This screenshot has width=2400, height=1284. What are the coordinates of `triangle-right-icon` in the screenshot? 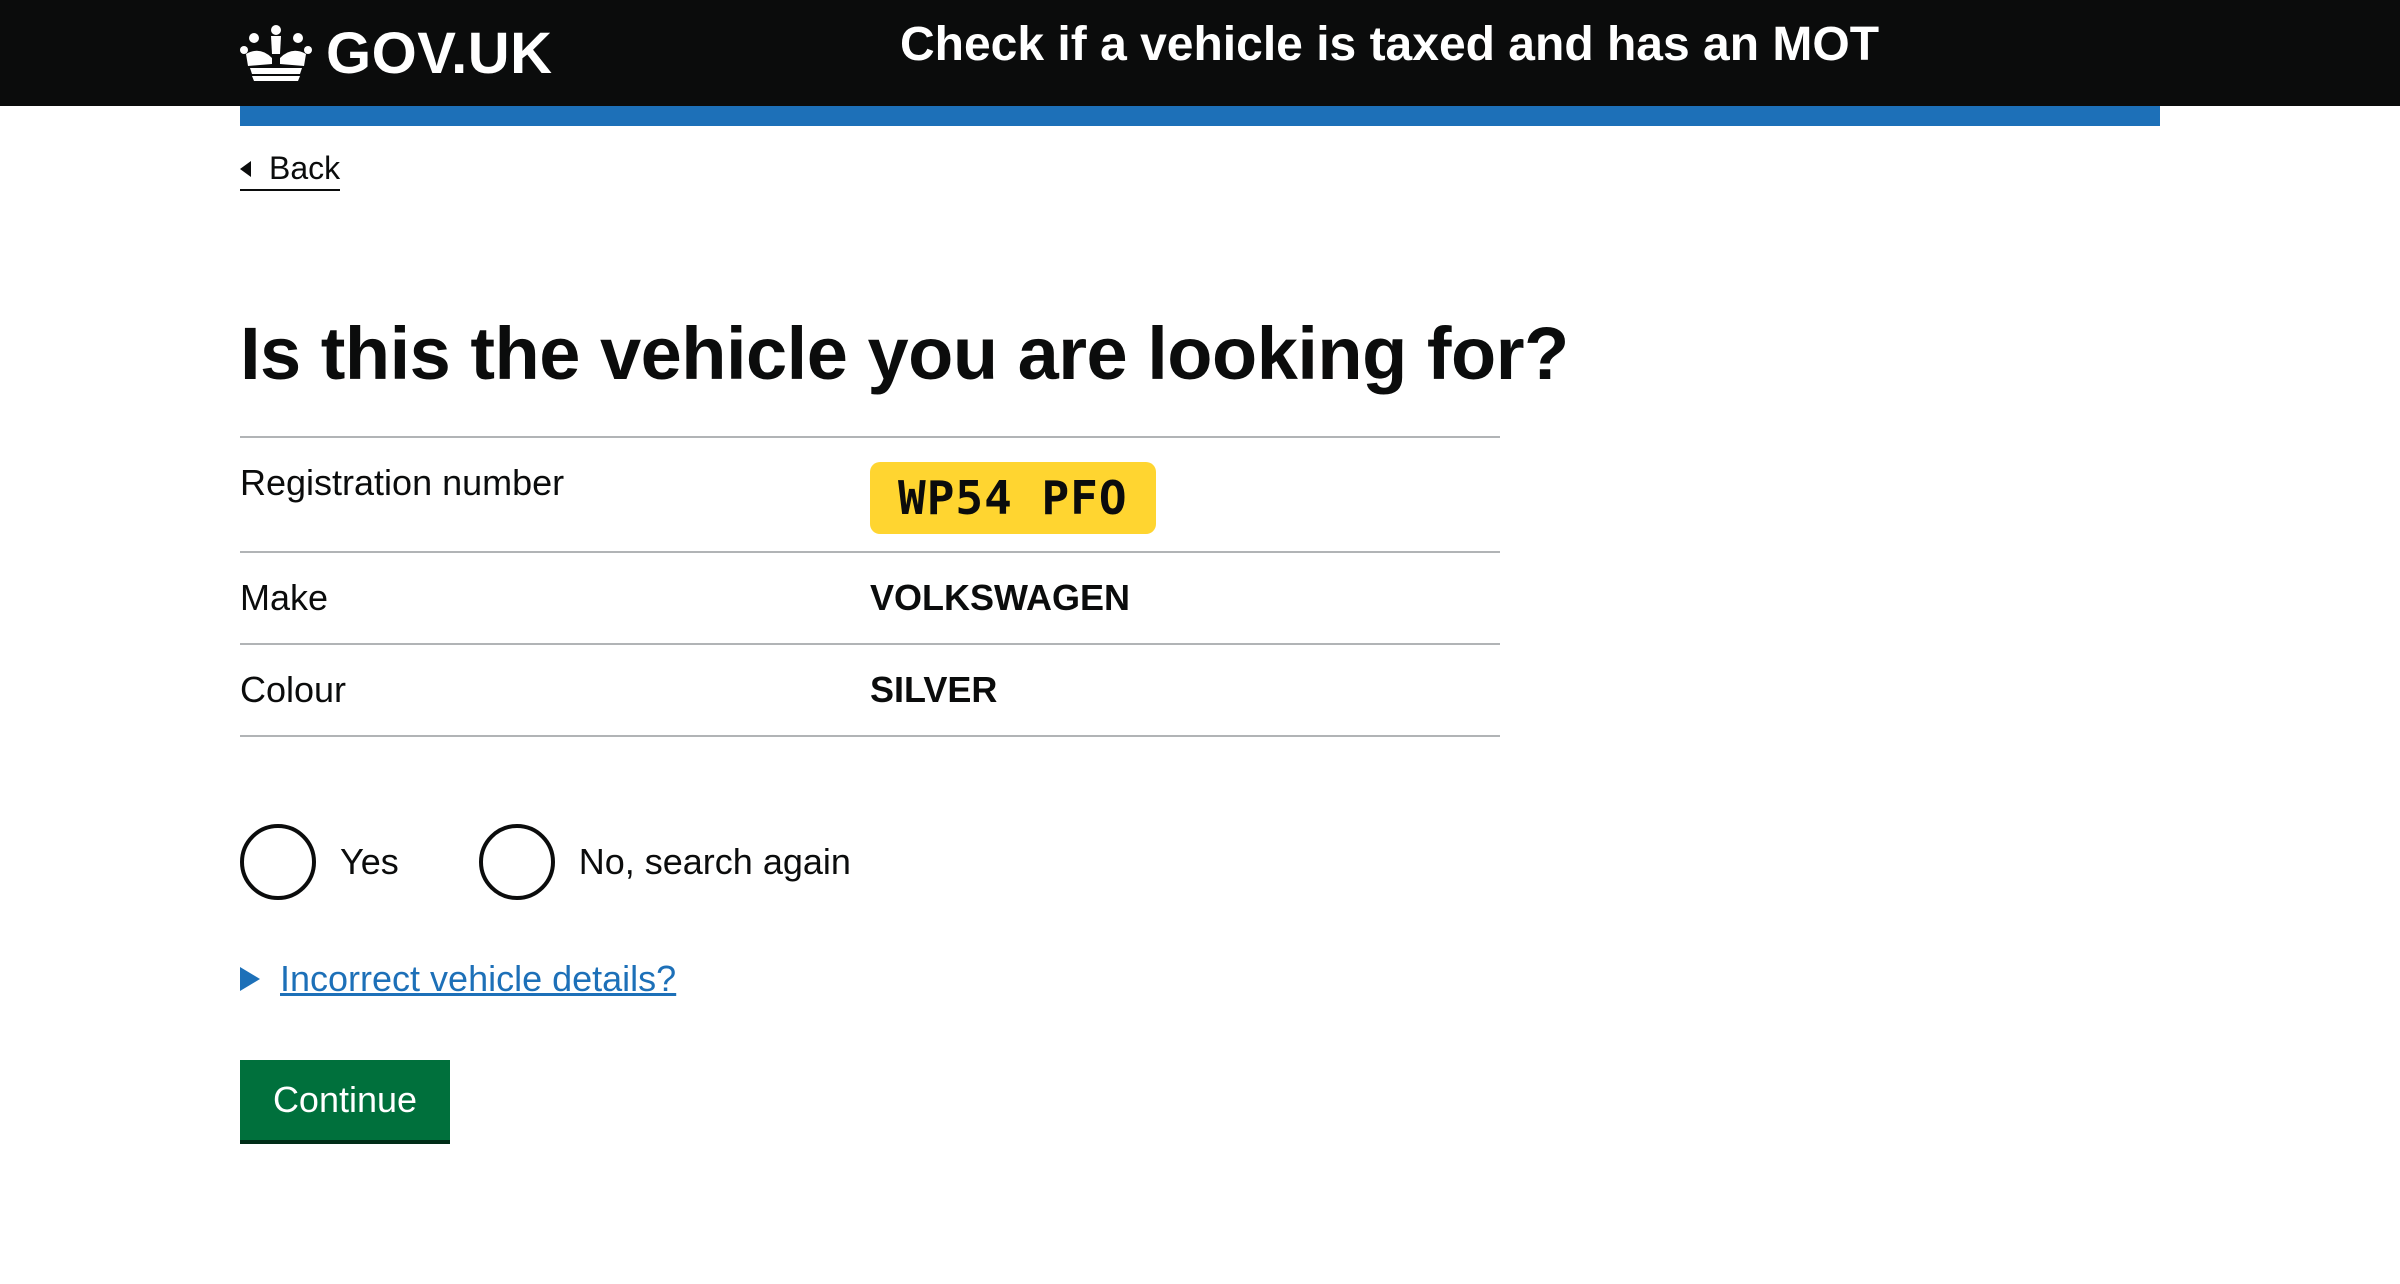 It's located at (250, 979).